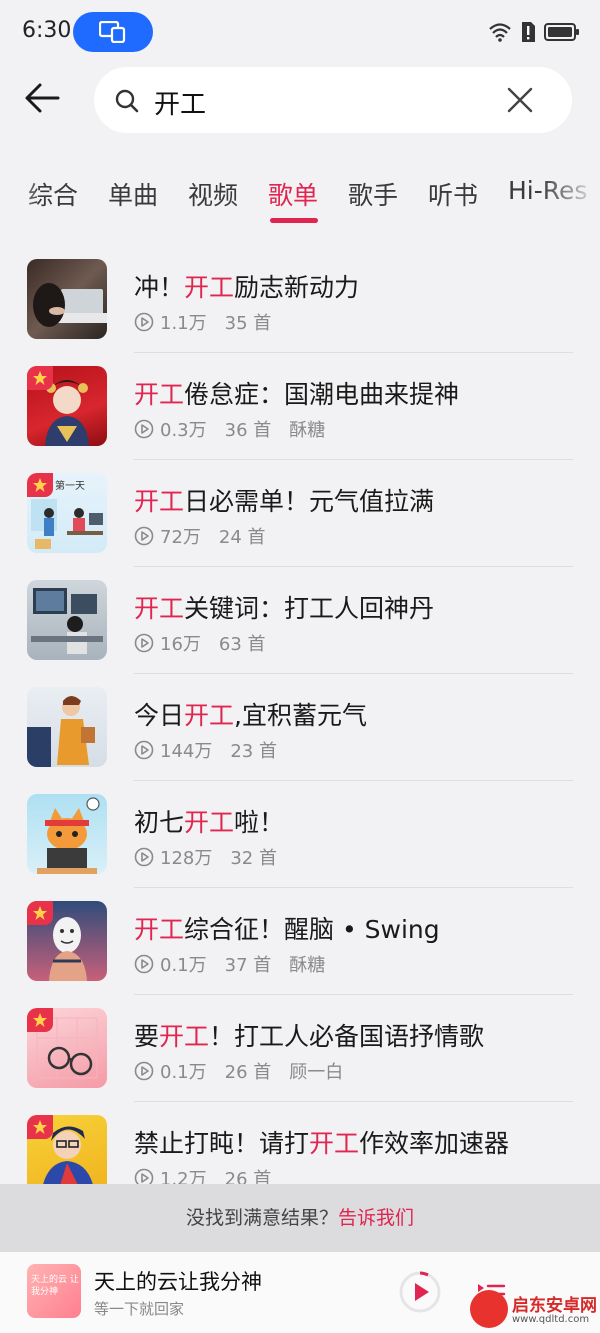  What do you see at coordinates (247, 287) in the screenshot?
I see `playlist-title: 冲！开工励志新动力` at bounding box center [247, 287].